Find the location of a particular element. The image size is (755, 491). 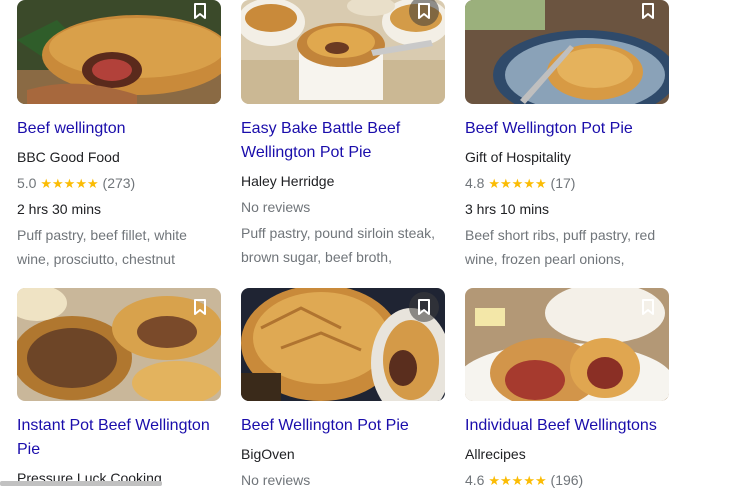

review-count: (17) is located at coordinates (563, 183).